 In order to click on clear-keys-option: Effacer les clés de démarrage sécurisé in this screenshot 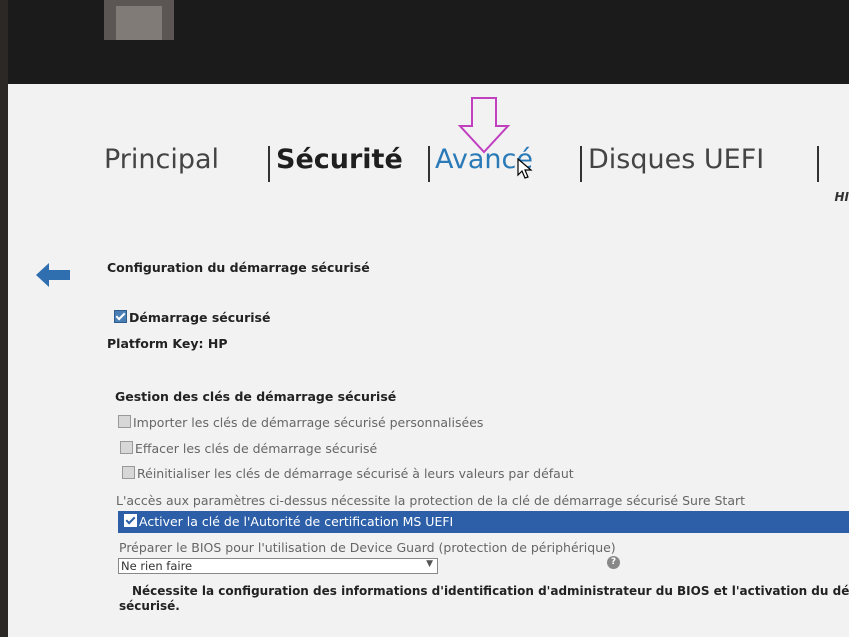, I will do `click(248, 448)`.